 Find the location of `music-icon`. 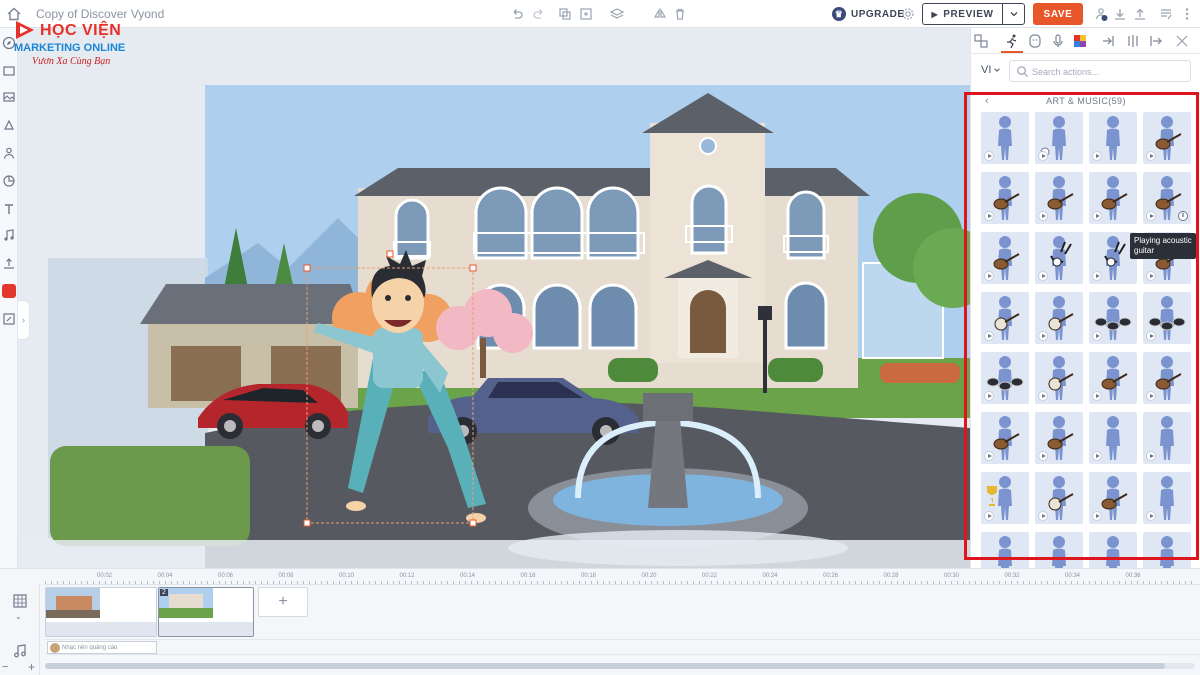

music-icon is located at coordinates (9, 235).